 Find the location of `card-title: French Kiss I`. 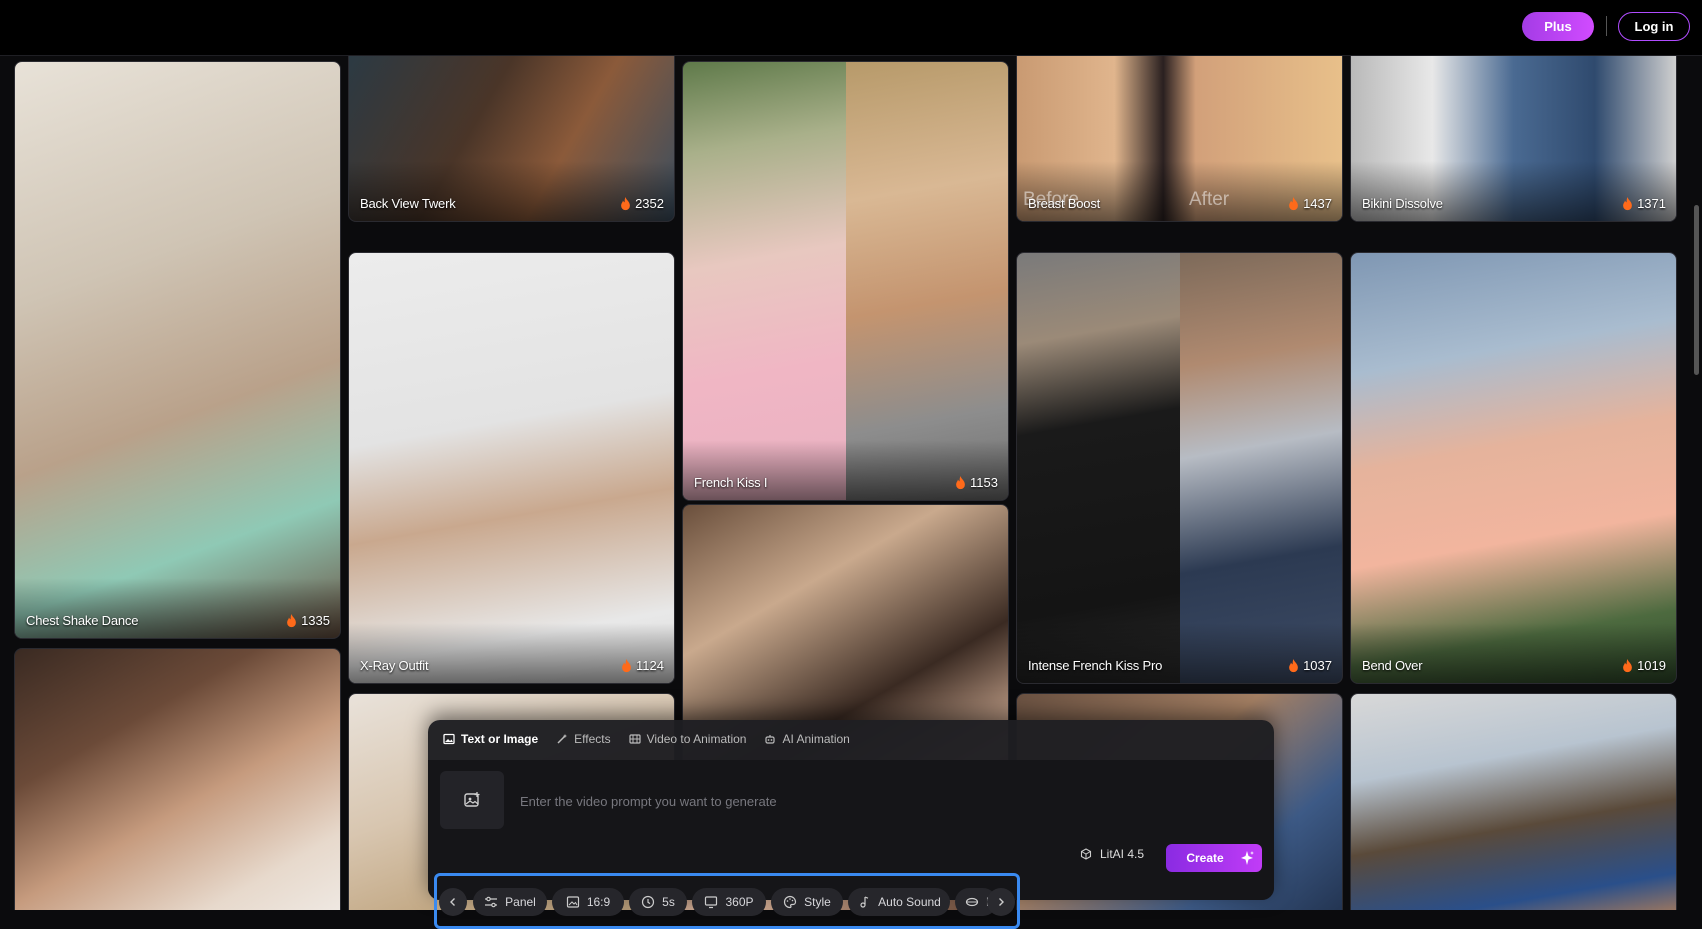

card-title: French Kiss I is located at coordinates (731, 482).